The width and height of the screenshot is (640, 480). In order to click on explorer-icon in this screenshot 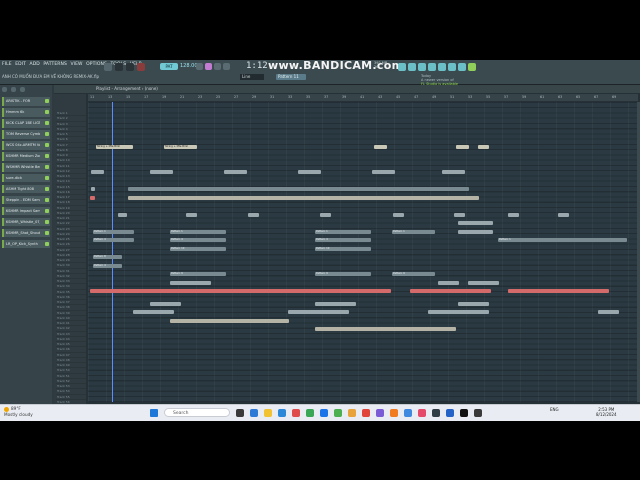, I will do `click(268, 413)`.